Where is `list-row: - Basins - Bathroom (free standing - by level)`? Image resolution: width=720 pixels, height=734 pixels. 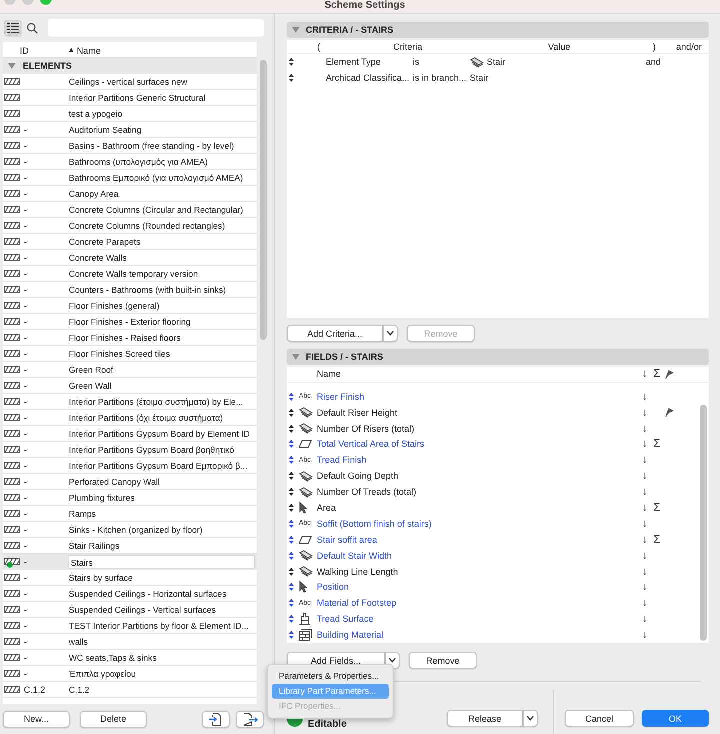 list-row: - Basins - Bathroom (free standing - by level) is located at coordinates (130, 146).